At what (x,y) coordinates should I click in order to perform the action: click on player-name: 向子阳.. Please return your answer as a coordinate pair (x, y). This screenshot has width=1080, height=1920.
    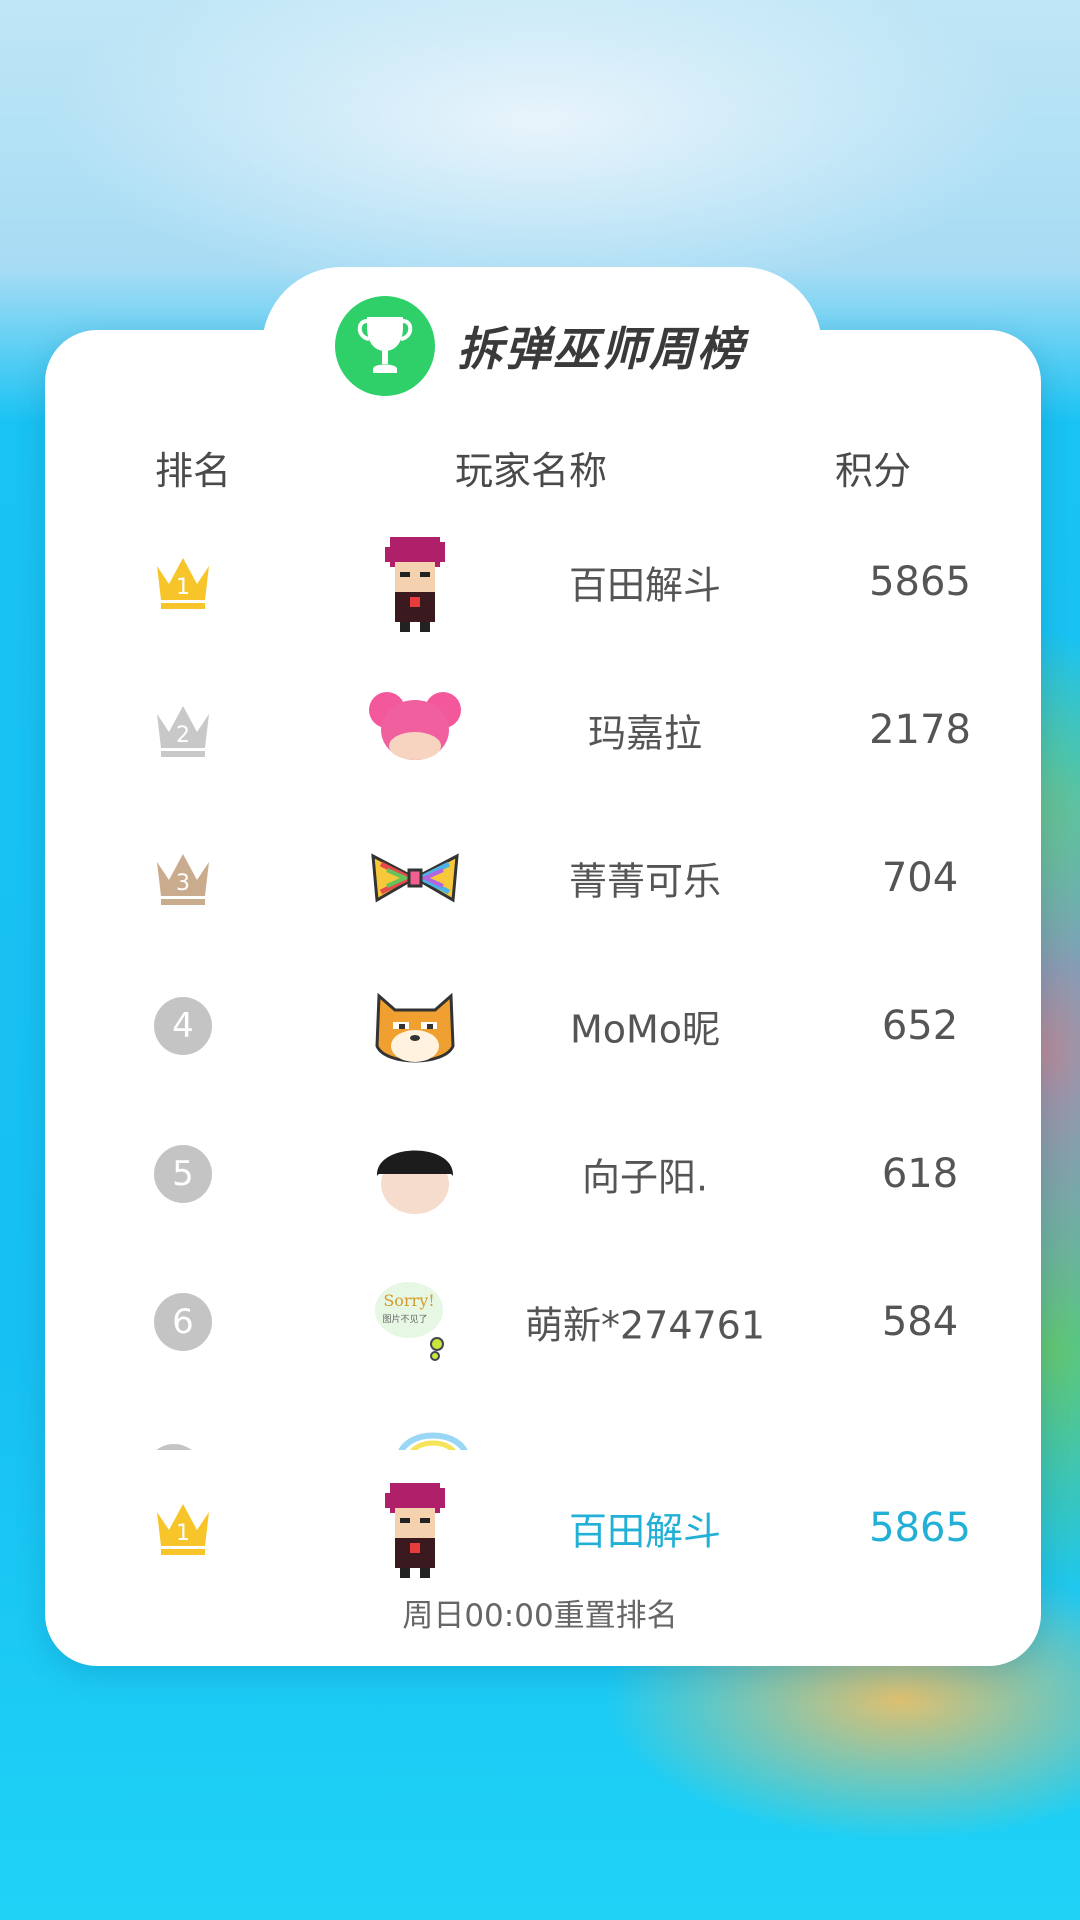
    Looking at the image, I should click on (645, 1177).